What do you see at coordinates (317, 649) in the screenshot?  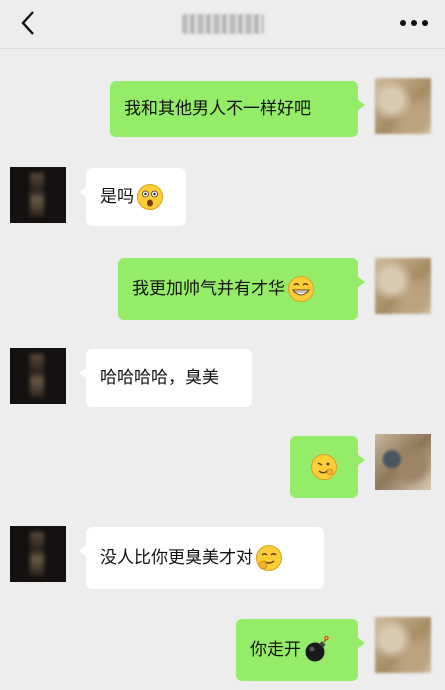 I see `bomb-icon` at bounding box center [317, 649].